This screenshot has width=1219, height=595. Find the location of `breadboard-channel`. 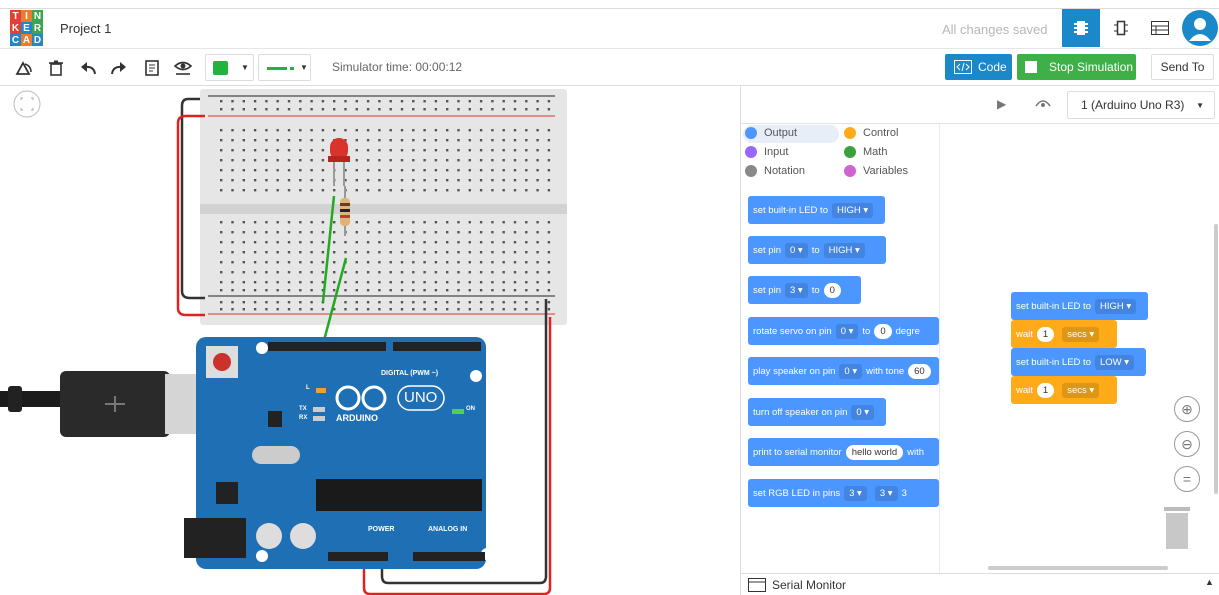

breadboard-channel is located at coordinates (383, 209).